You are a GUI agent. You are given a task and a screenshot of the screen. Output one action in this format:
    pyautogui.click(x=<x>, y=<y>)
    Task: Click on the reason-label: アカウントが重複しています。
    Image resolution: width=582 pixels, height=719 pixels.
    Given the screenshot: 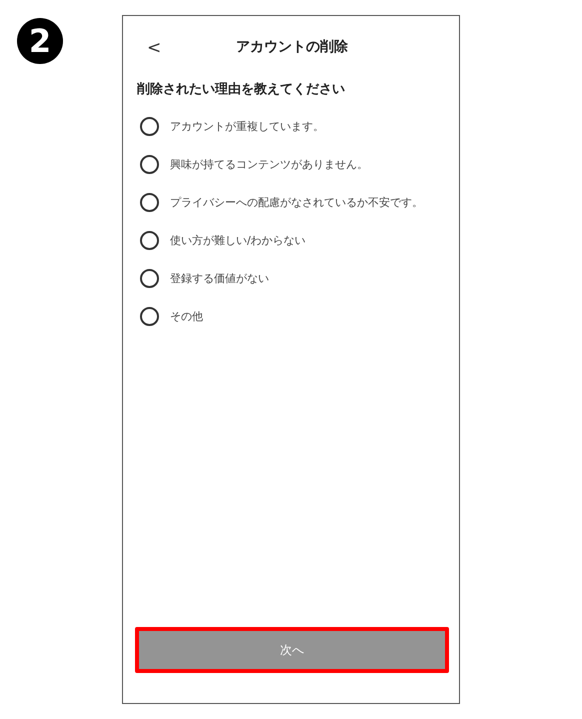 What is the action you would take?
    pyautogui.click(x=247, y=126)
    